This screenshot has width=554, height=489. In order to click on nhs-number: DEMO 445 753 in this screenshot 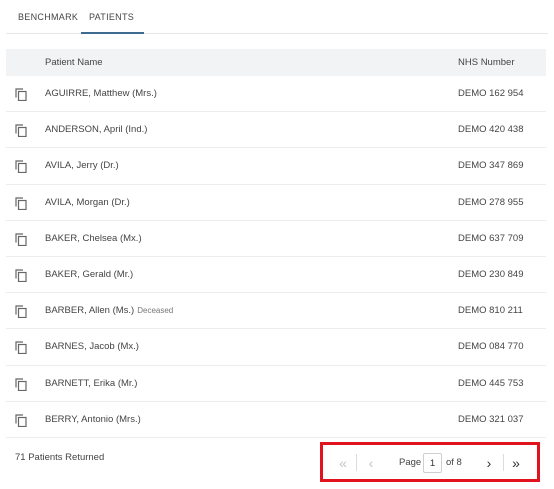, I will do `click(491, 383)`.